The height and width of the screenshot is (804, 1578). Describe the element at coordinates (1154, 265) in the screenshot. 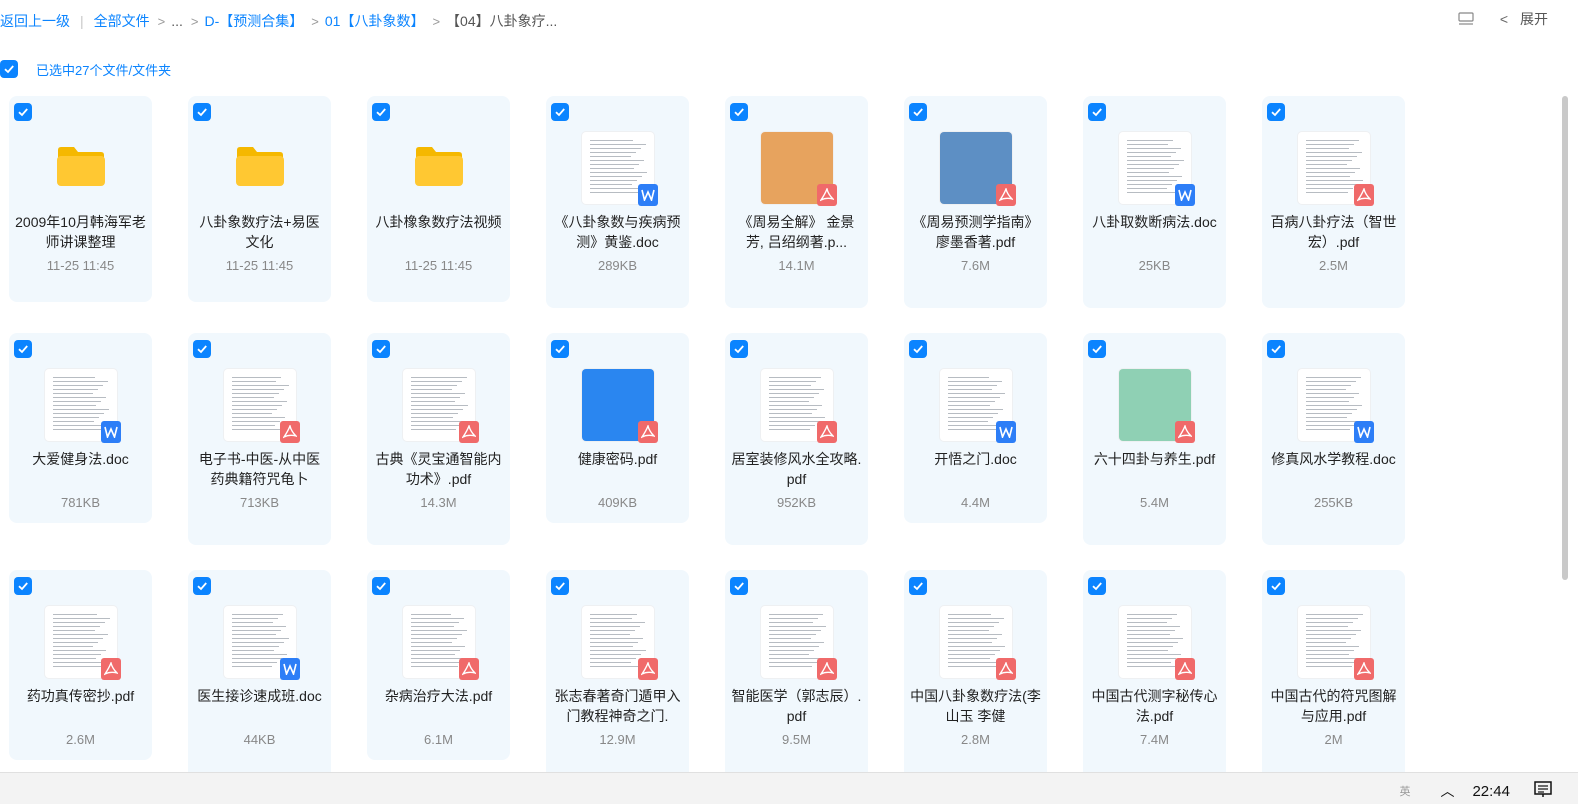

I see `file-size: 25KB` at that location.